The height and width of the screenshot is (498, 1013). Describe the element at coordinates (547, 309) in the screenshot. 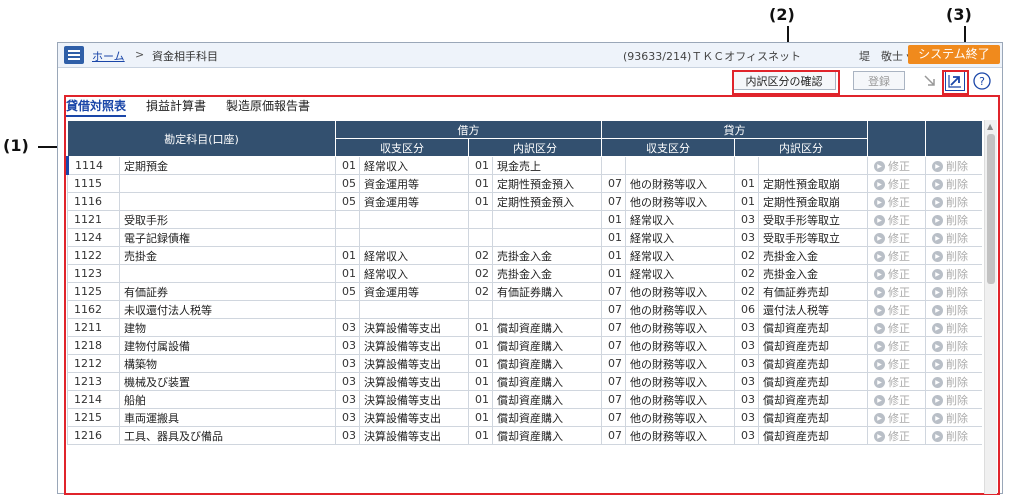

I see `debit-breakdown-name` at that location.